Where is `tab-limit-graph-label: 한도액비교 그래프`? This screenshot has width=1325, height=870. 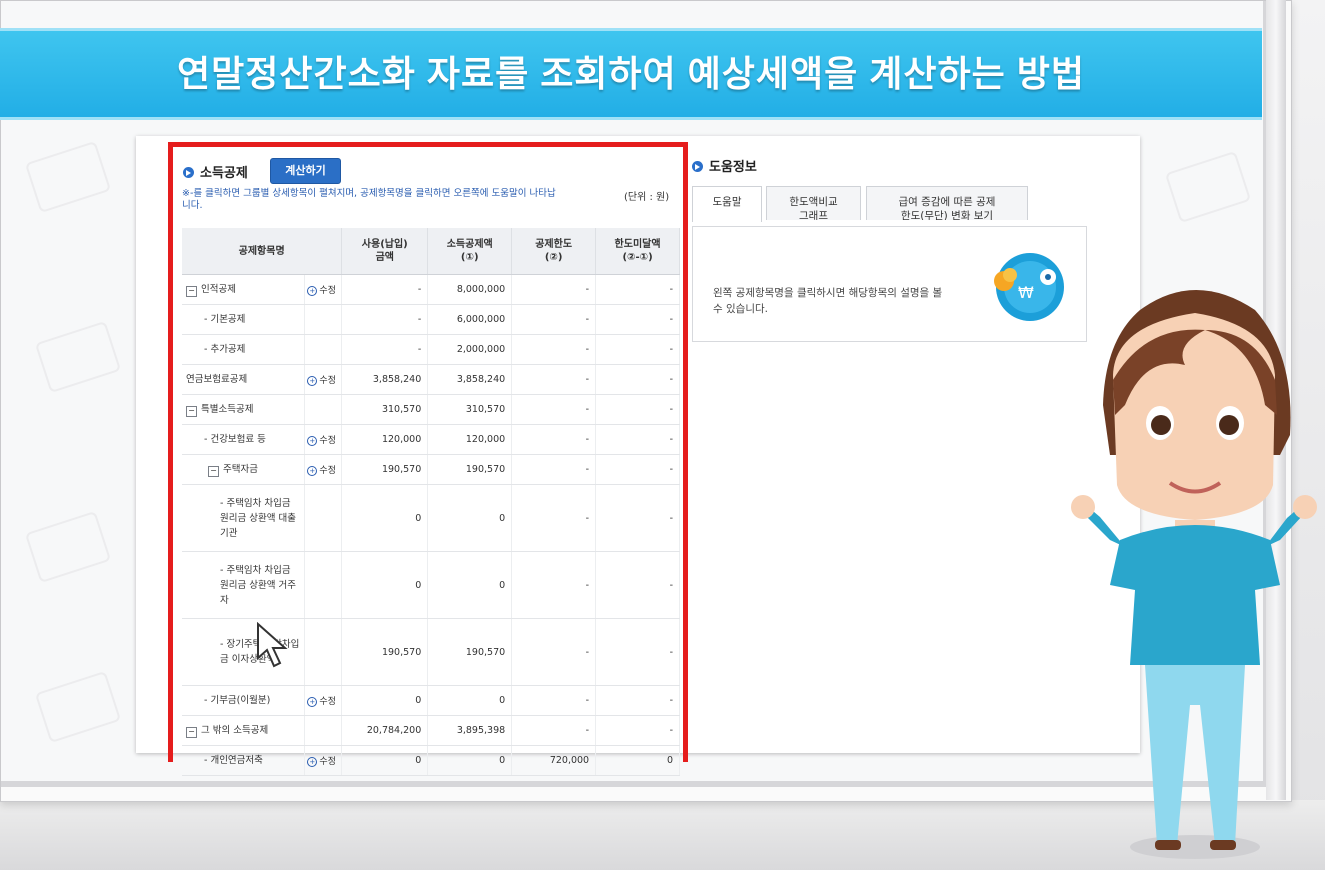
tab-limit-graph-label: 한도액비교 그래프 is located at coordinates (813, 208).